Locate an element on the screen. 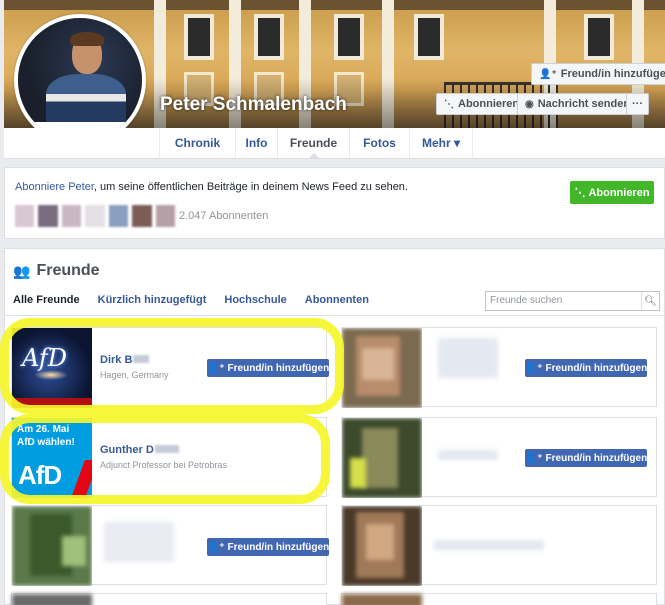 Image resolution: width=665 pixels, height=605 pixels. more-icon: ··· is located at coordinates (637, 104).